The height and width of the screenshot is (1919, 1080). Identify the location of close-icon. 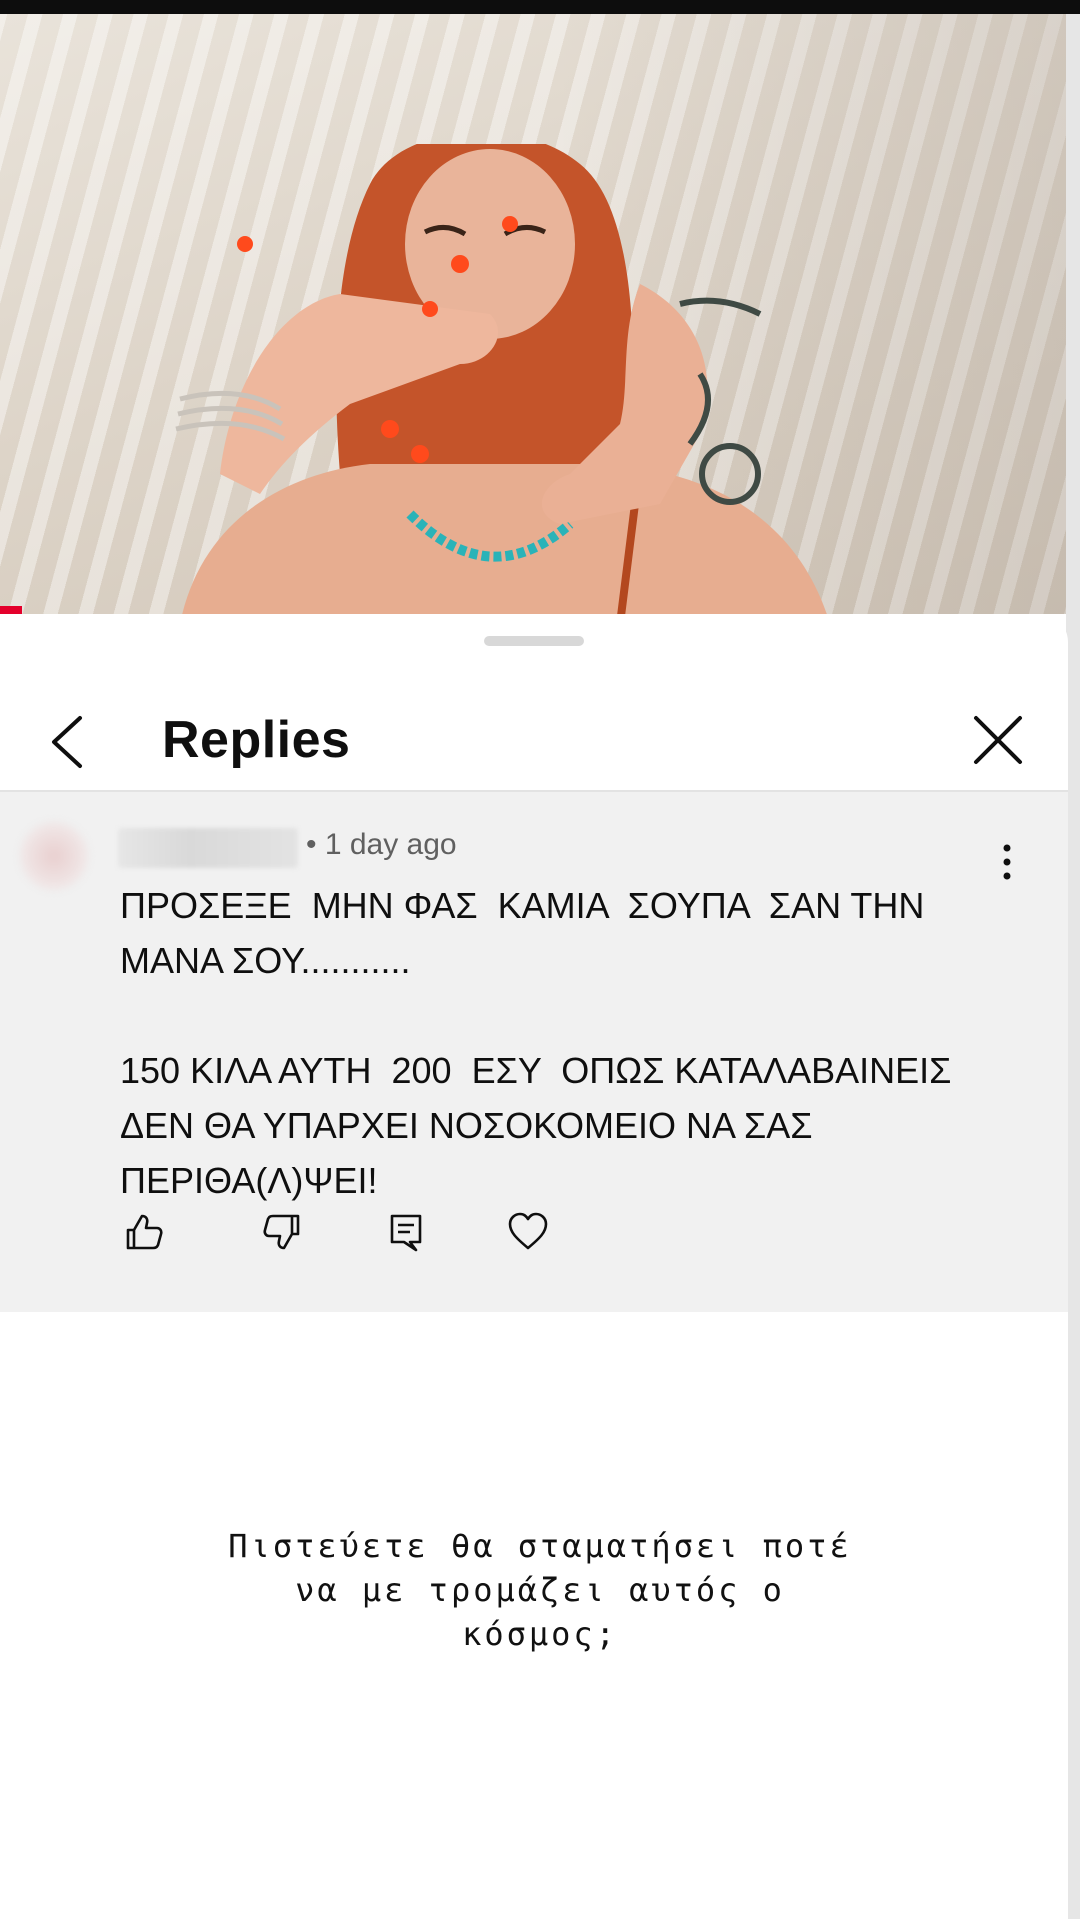
(998, 740).